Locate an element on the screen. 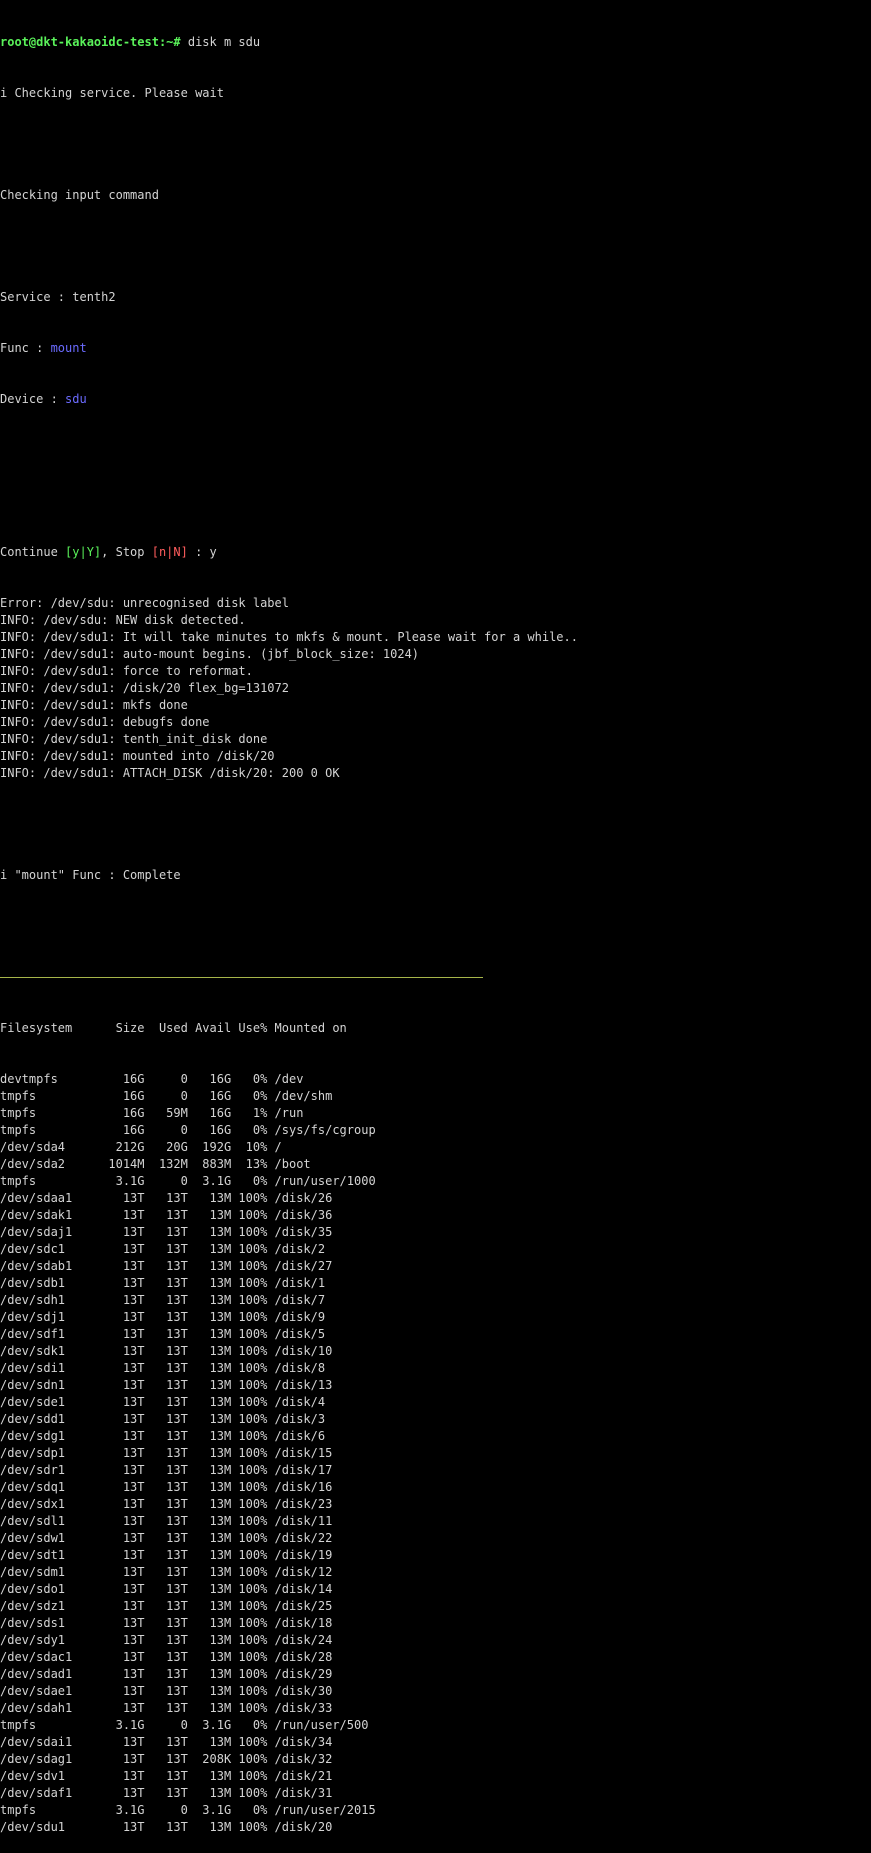 This screenshot has height=1853, width=871. df-row: /dev/sds1 13T 13T 13M 100% /disk/18 is located at coordinates (166, 1623).